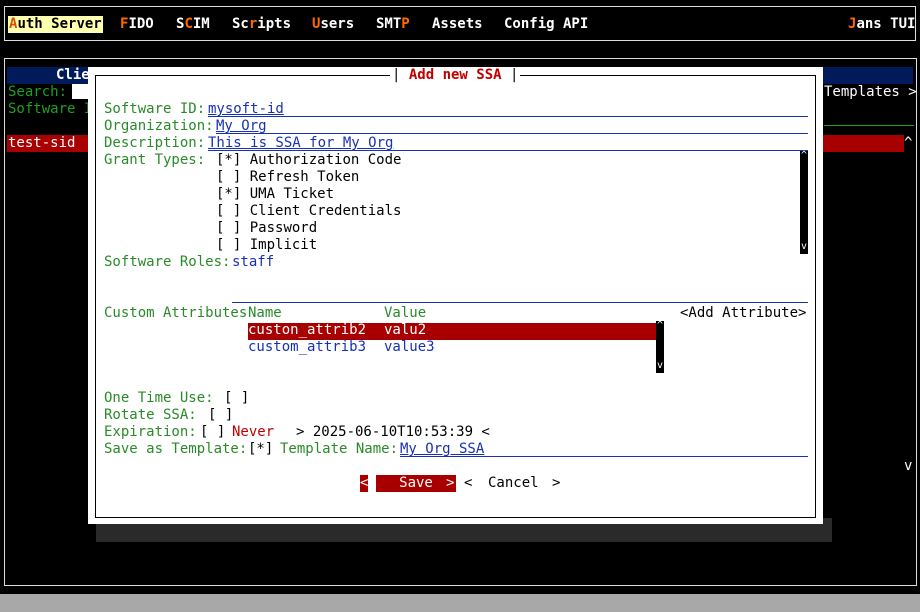 The height and width of the screenshot is (612, 920). What do you see at coordinates (80, 91) in the screenshot?
I see `search-input` at bounding box center [80, 91].